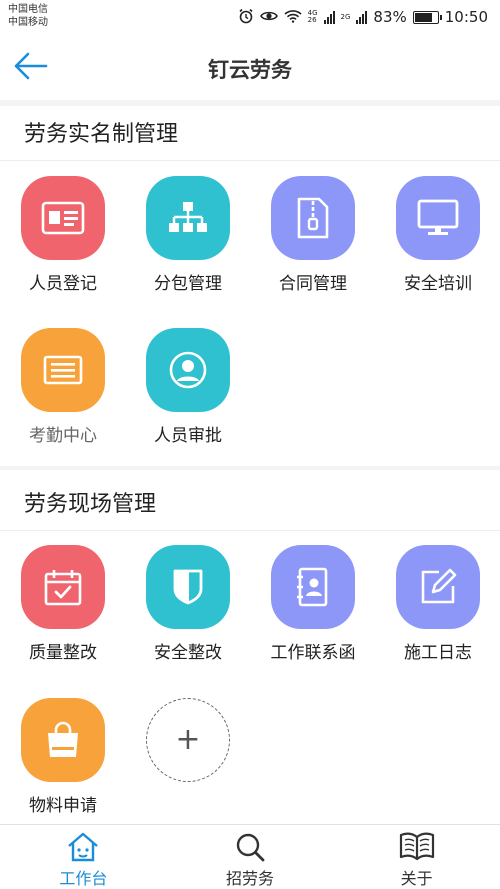  I want to click on document-zip-icon, so click(313, 218).